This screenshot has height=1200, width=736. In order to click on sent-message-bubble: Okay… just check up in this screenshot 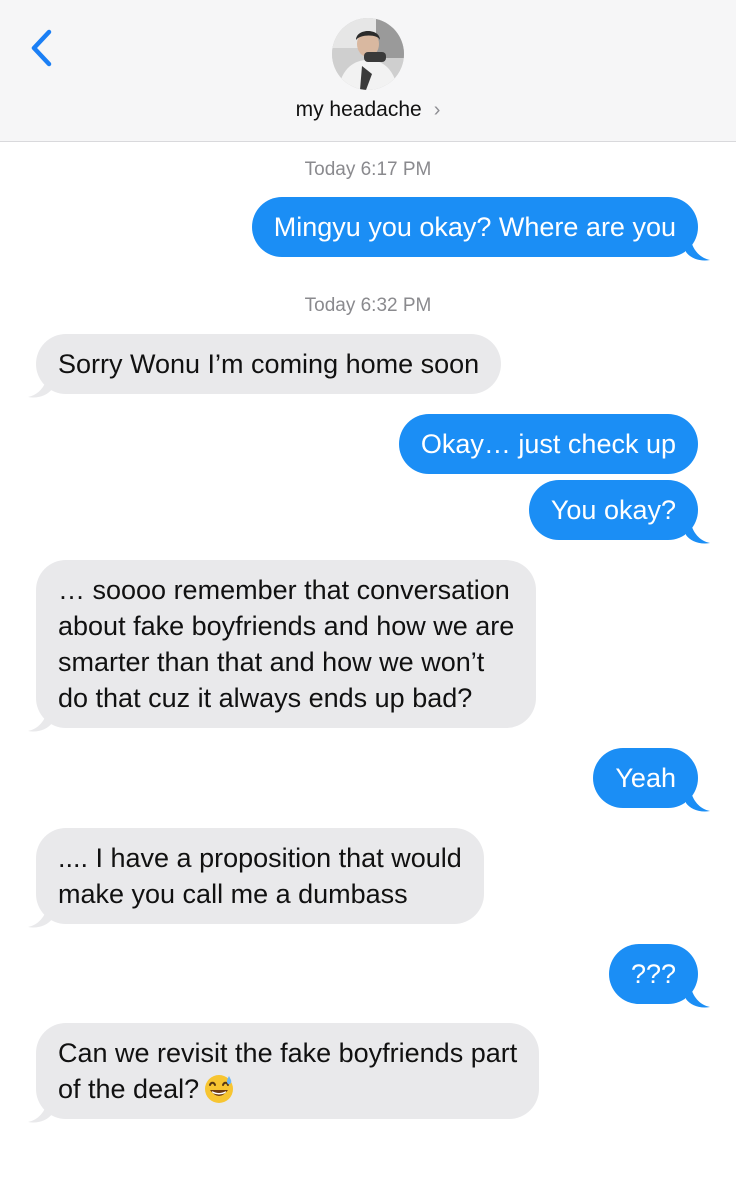, I will do `click(548, 444)`.